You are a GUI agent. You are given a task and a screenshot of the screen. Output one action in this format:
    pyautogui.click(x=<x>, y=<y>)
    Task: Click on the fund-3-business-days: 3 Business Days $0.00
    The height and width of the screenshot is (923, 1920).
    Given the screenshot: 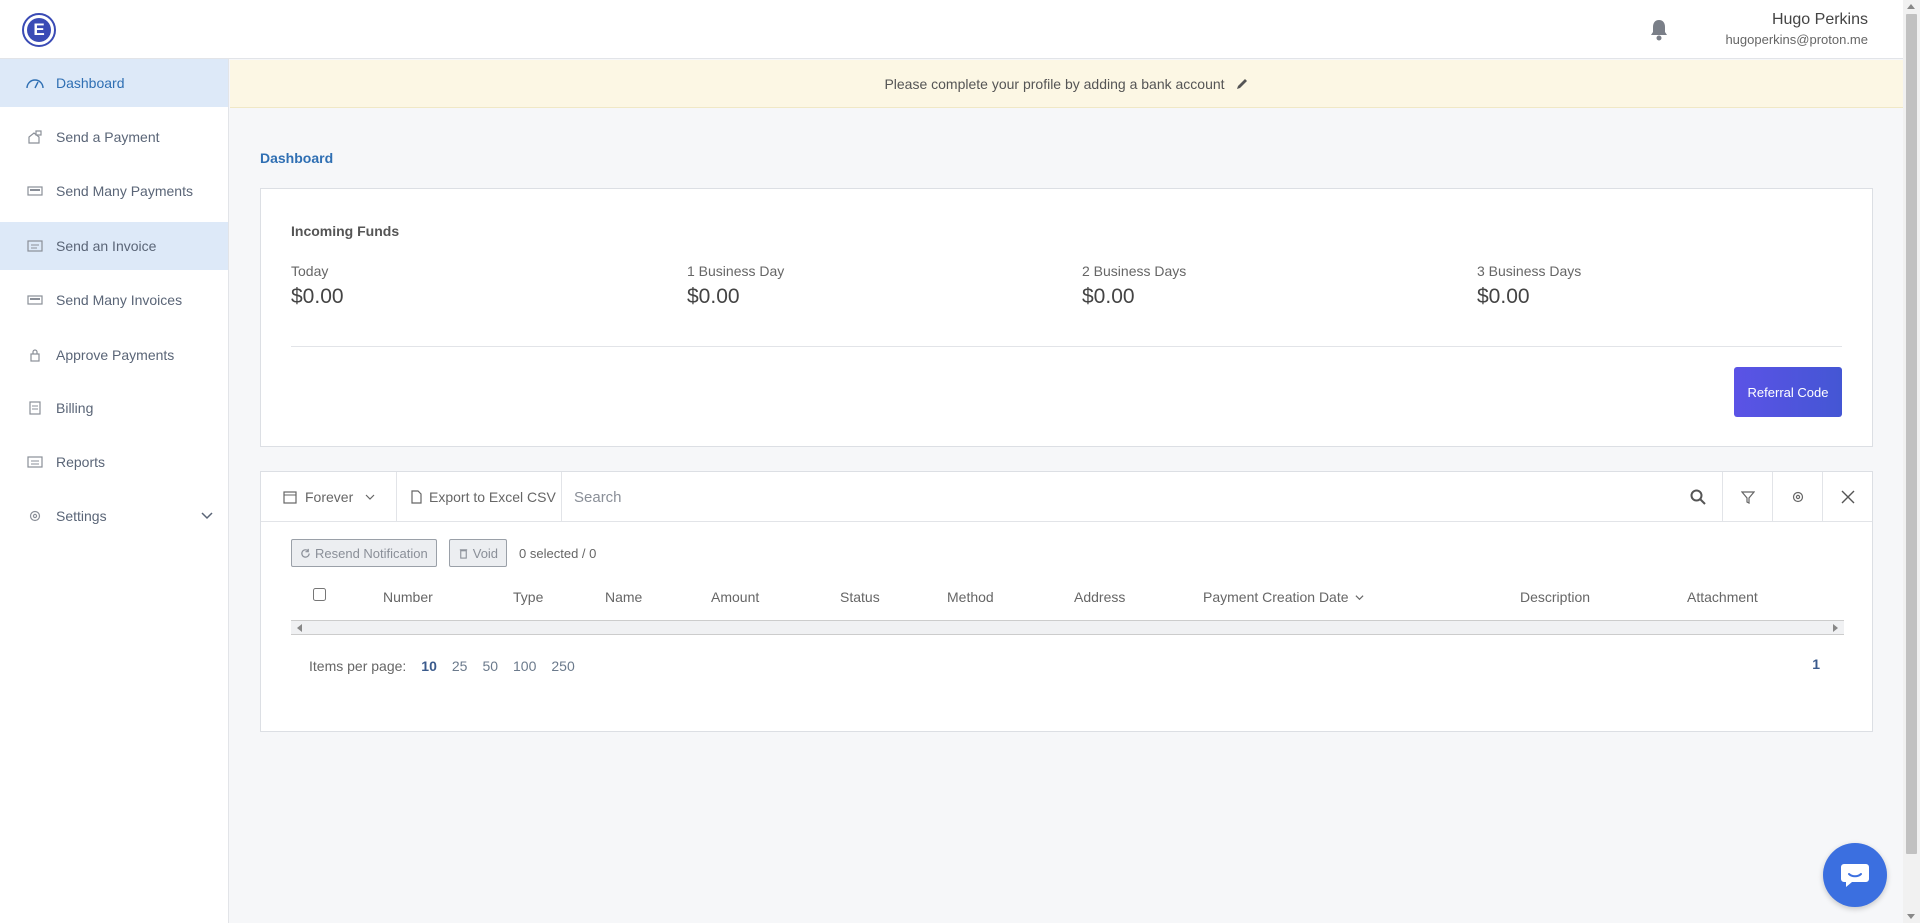 What is the action you would take?
    pyautogui.click(x=1529, y=286)
    